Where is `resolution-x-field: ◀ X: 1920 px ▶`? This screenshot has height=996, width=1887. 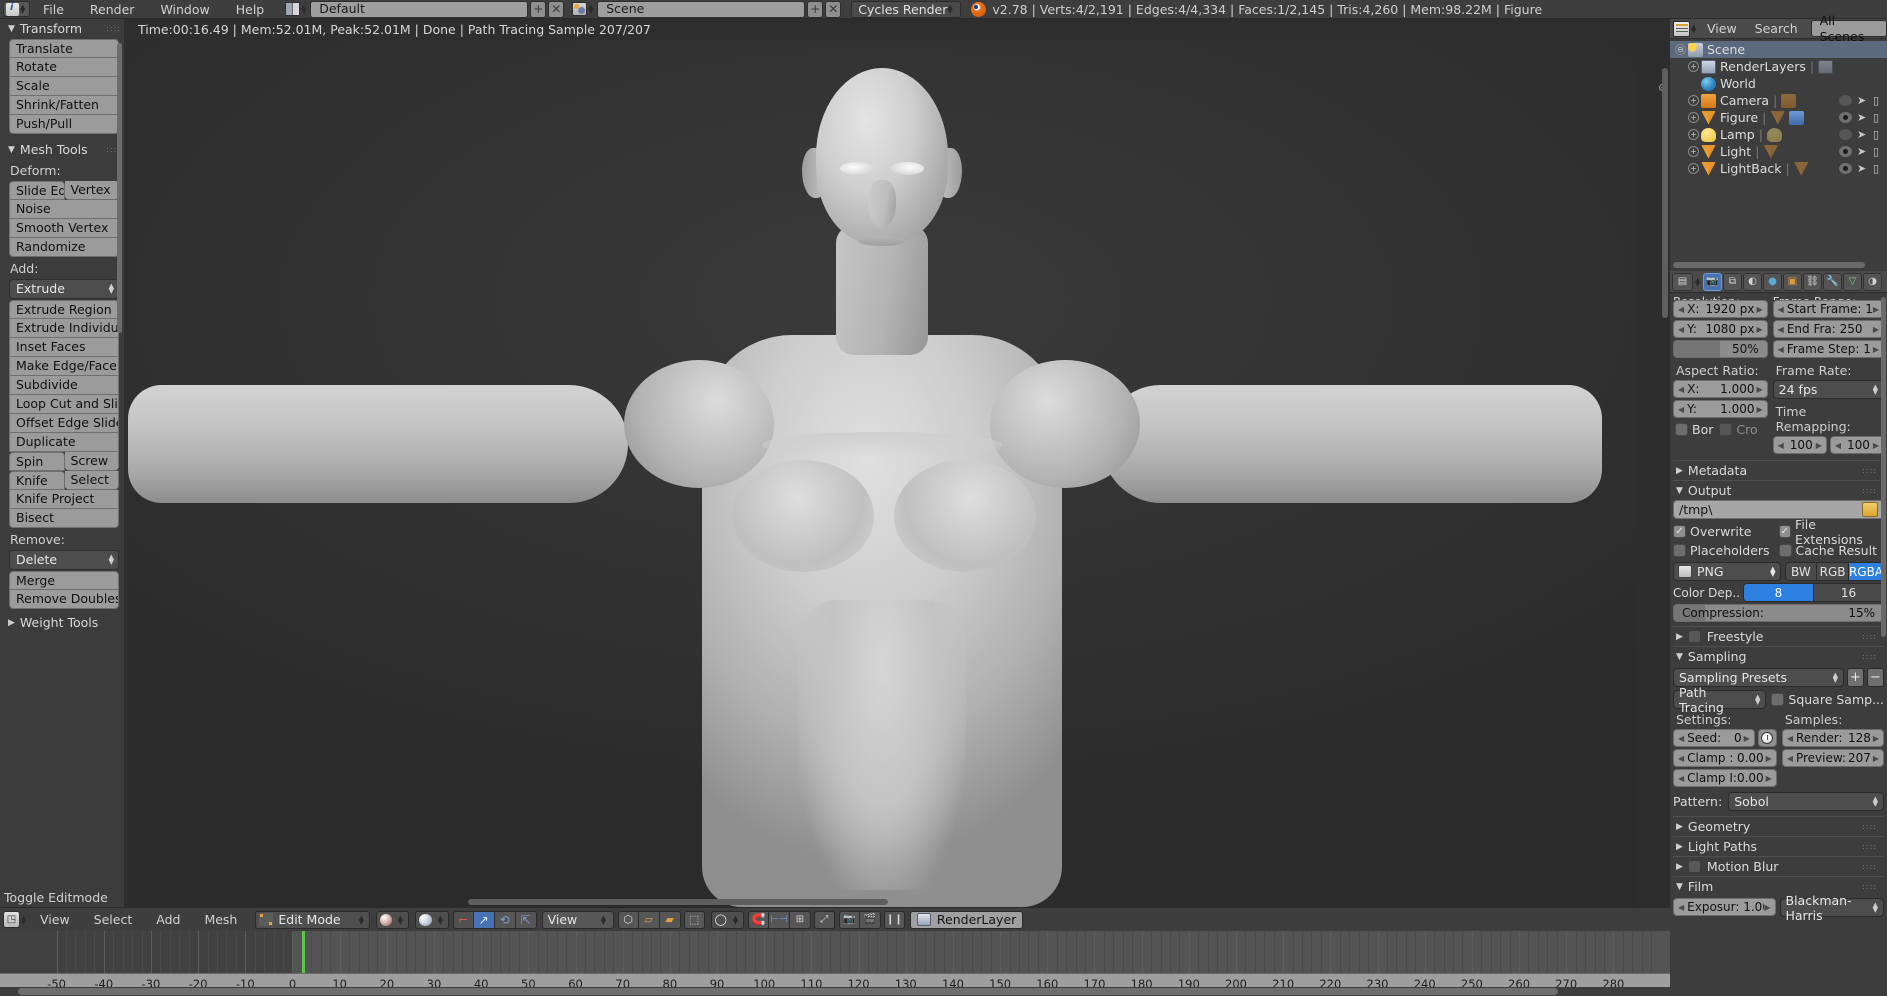
resolution-x-field: ◀ X: 1920 px ▶ is located at coordinates (1720, 309).